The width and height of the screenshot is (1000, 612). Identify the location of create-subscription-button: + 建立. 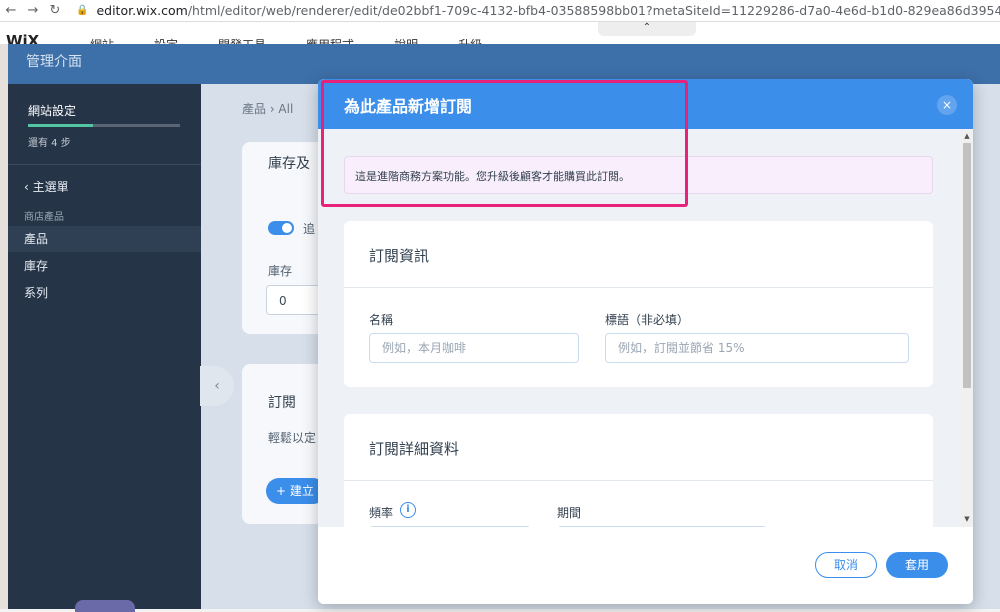
(296, 491).